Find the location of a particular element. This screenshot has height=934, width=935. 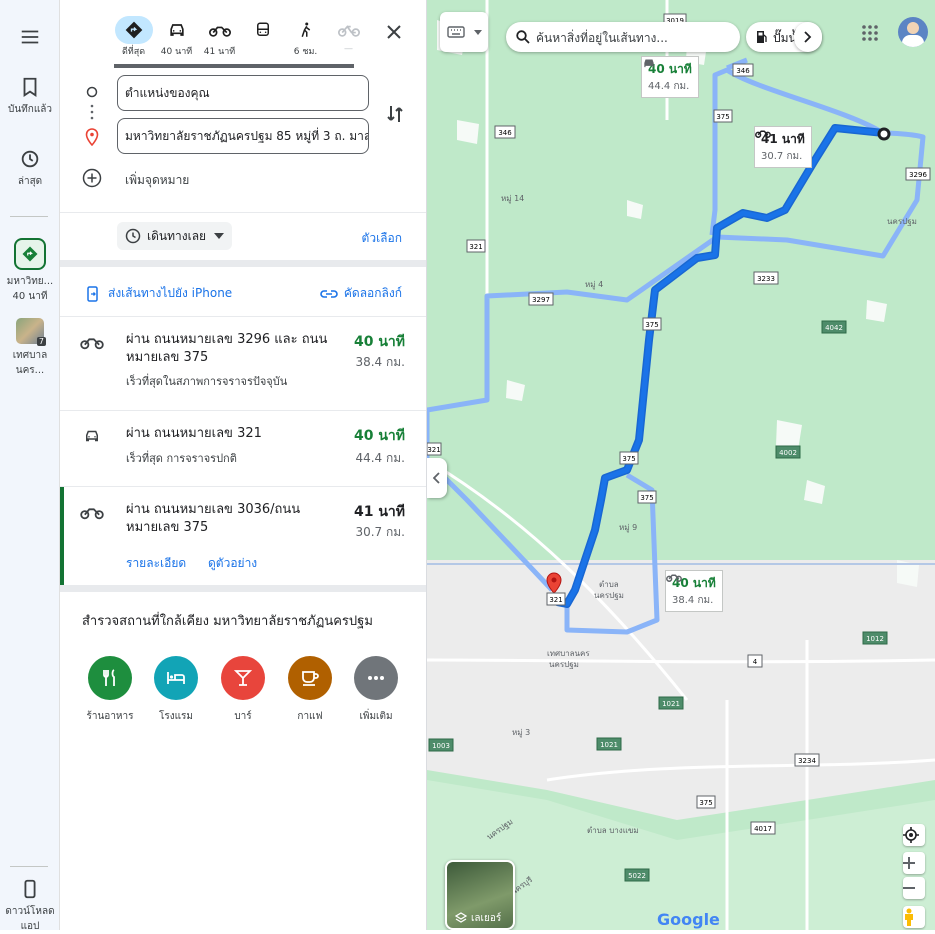

category-more: เพิ่มเติม is located at coordinates (376, 690).